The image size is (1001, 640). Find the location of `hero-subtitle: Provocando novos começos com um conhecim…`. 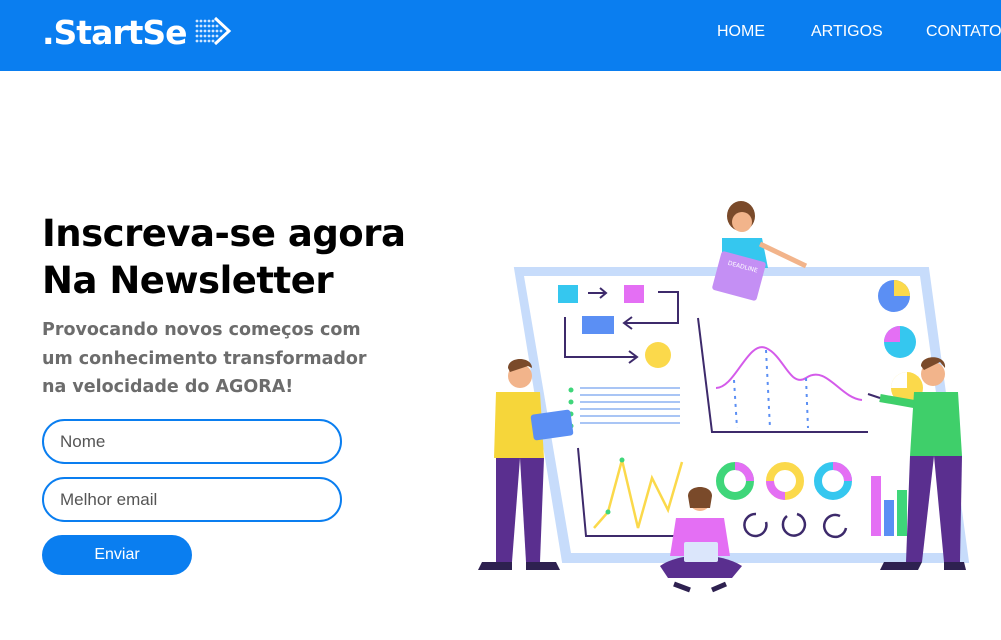

hero-subtitle: Provocando novos começos com um conhecim… is located at coordinates (204, 358).